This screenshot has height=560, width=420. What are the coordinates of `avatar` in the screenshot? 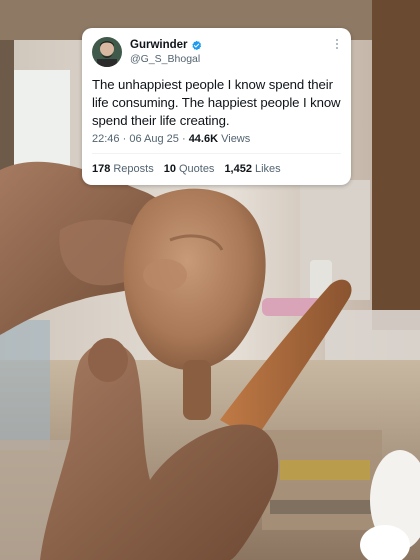 It's located at (107, 52).